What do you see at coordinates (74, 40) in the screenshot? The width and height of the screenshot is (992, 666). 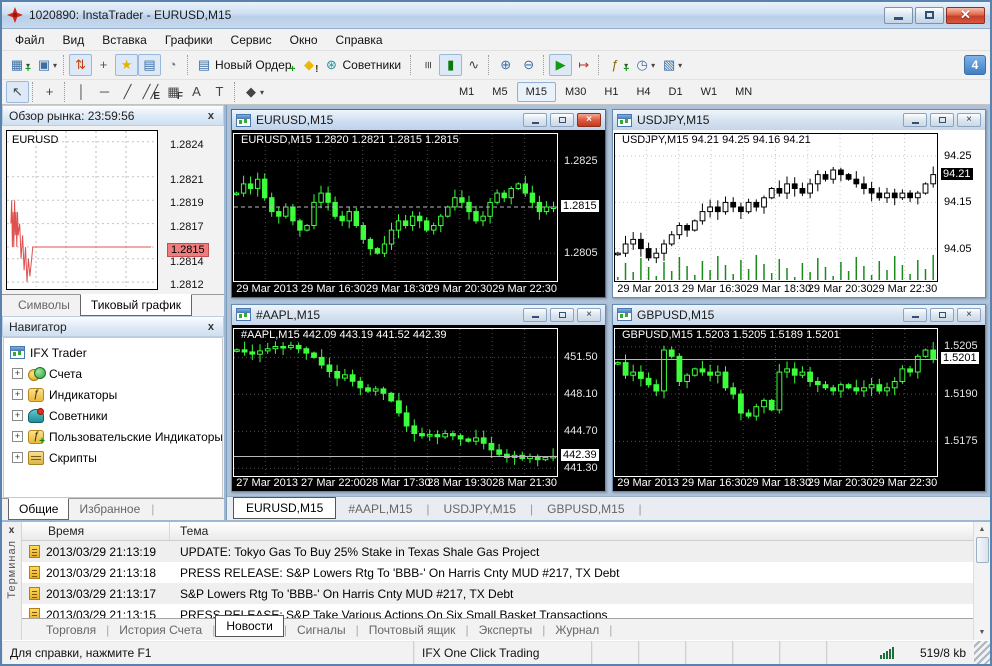 I see `menu-item-1: Вид` at bounding box center [74, 40].